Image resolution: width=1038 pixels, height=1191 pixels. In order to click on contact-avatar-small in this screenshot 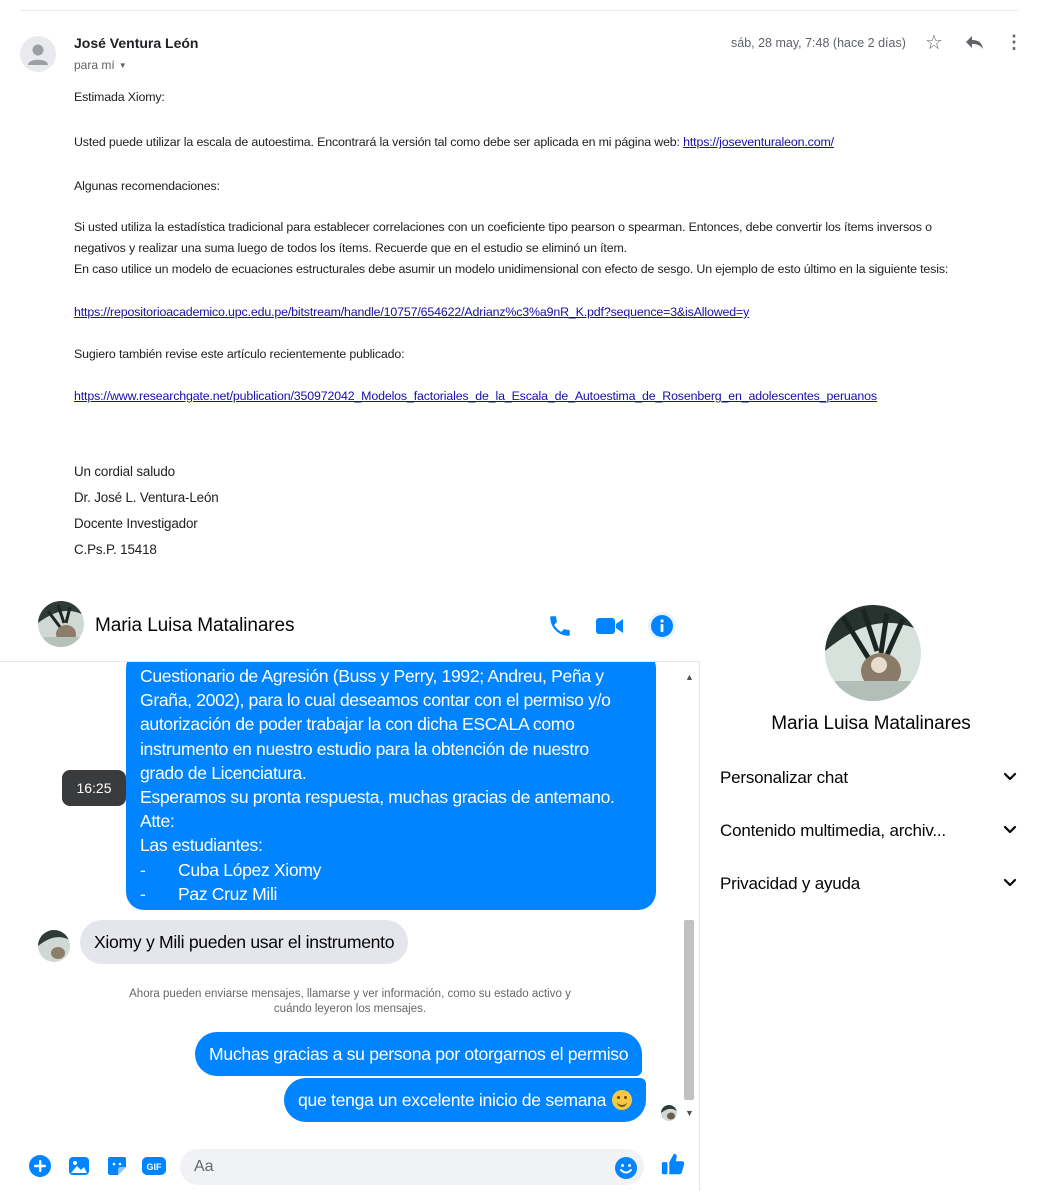, I will do `click(54, 946)`.